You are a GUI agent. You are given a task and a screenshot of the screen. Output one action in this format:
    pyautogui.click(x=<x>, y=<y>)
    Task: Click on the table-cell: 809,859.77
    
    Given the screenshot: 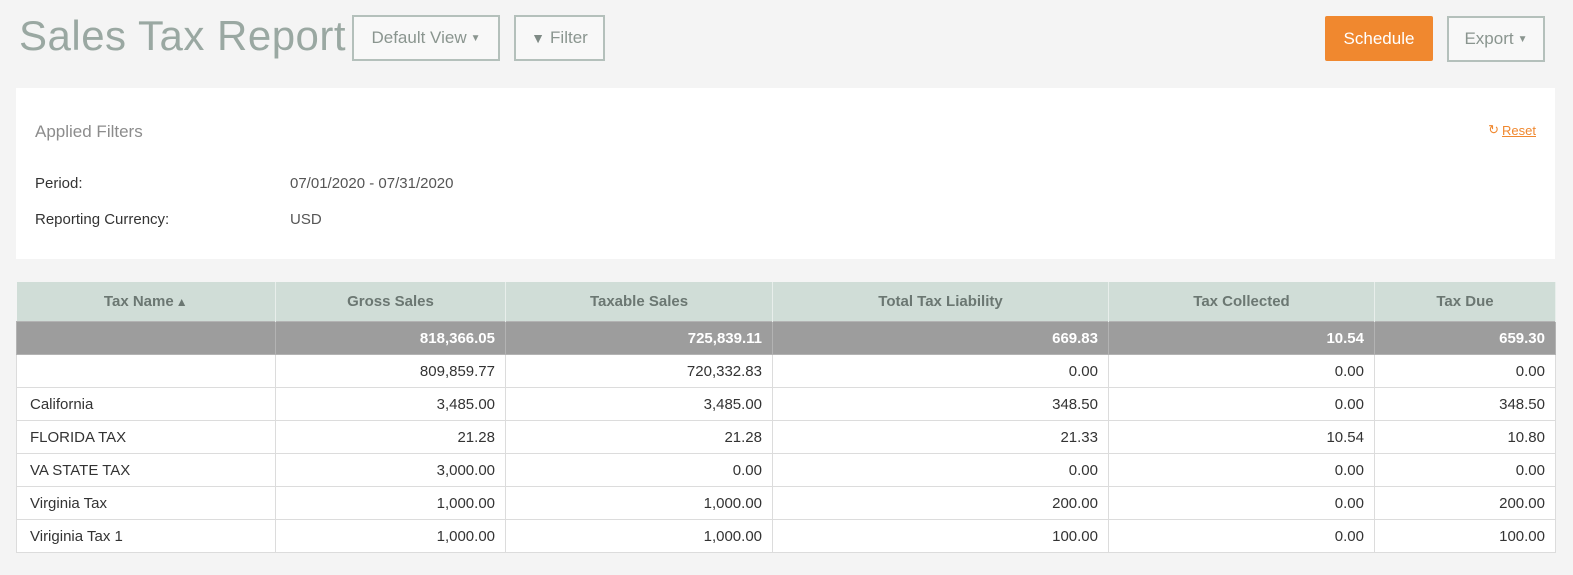 What is the action you would take?
    pyautogui.click(x=390, y=371)
    